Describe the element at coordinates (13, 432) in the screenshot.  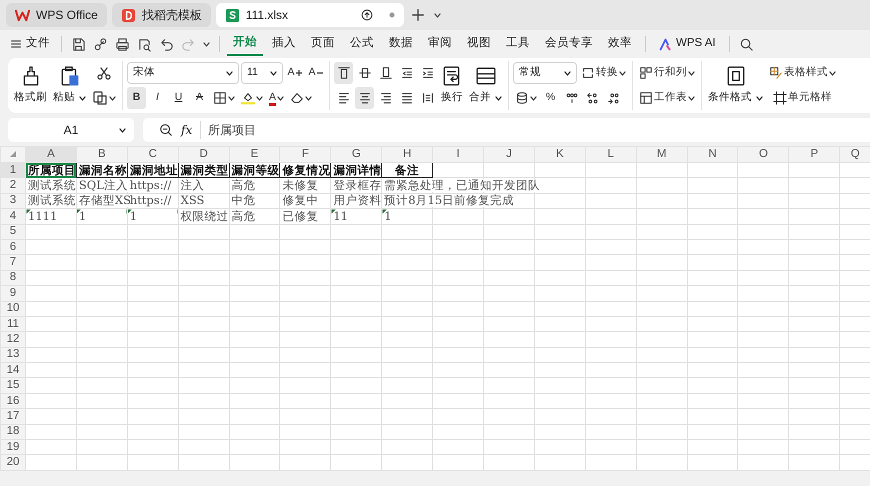
I see `row-header: 18` at that location.